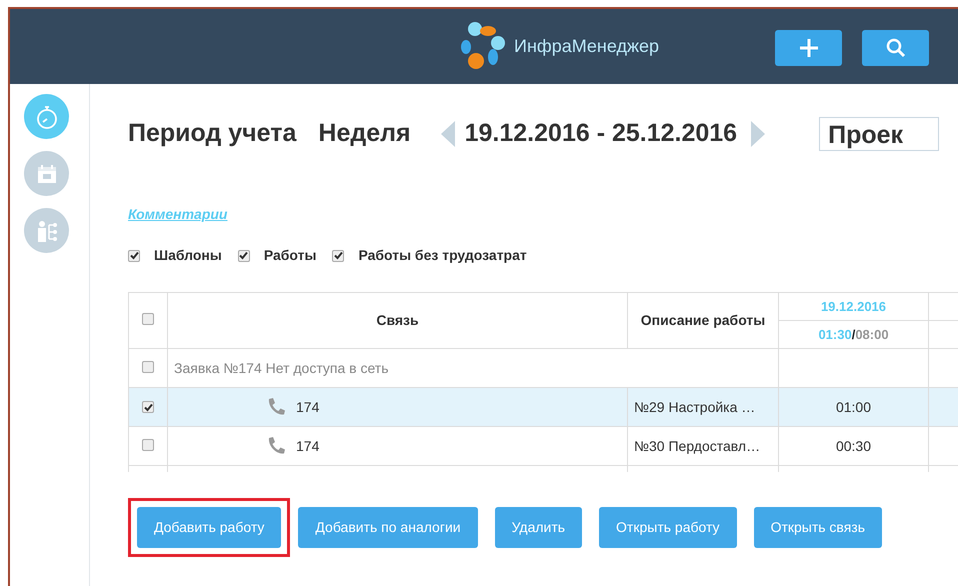 The width and height of the screenshot is (958, 586). Describe the element at coordinates (853, 407) in the screenshot. I see `table-cell: 01:00` at that location.